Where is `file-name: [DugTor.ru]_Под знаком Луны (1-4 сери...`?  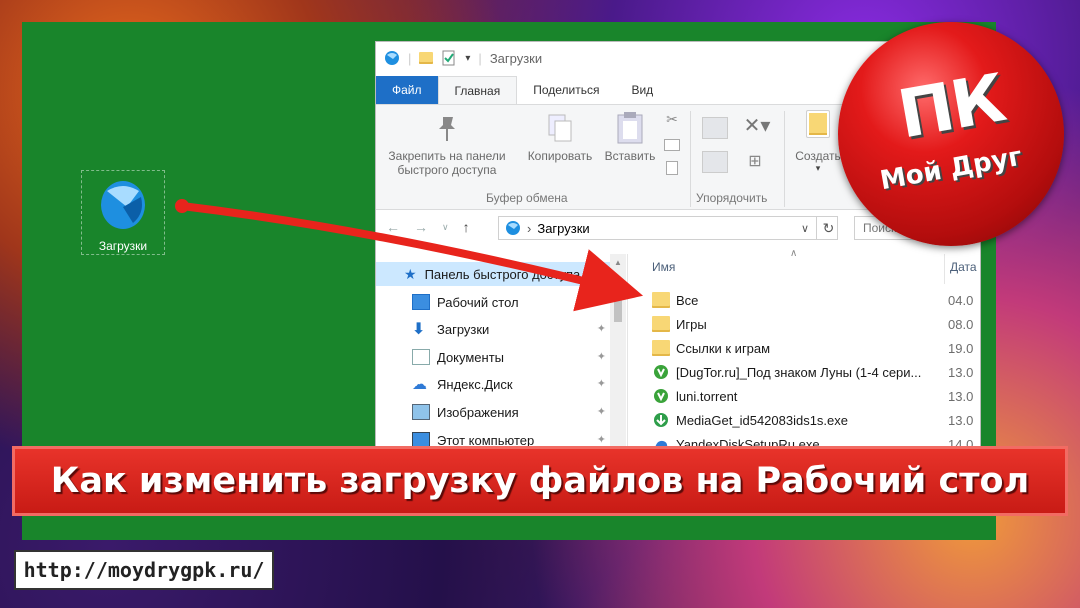 file-name: [DugTor.ru]_Под знаком Луны (1-4 сери... is located at coordinates (799, 372).